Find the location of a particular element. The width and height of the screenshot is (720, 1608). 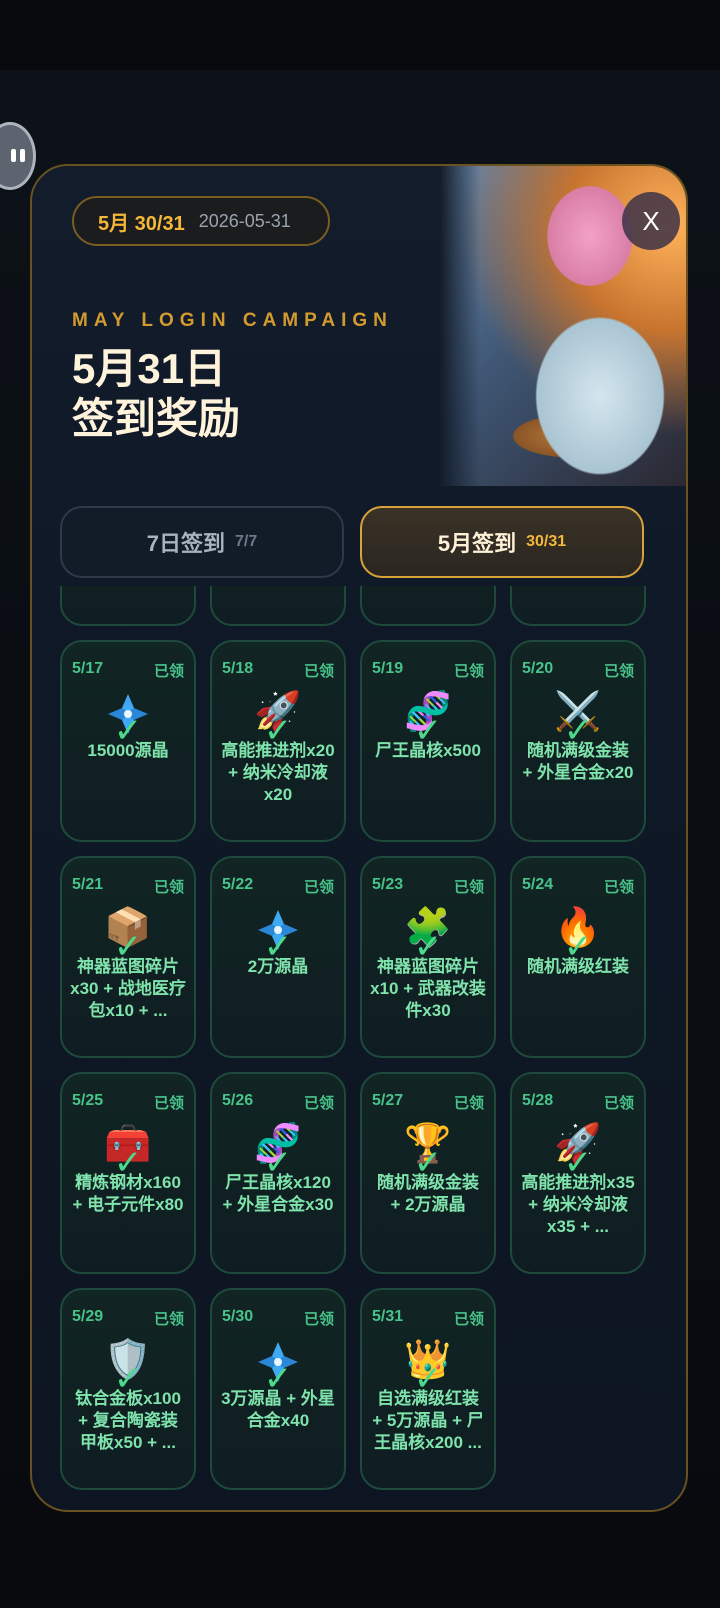

card-date: 5/23 is located at coordinates (388, 884).